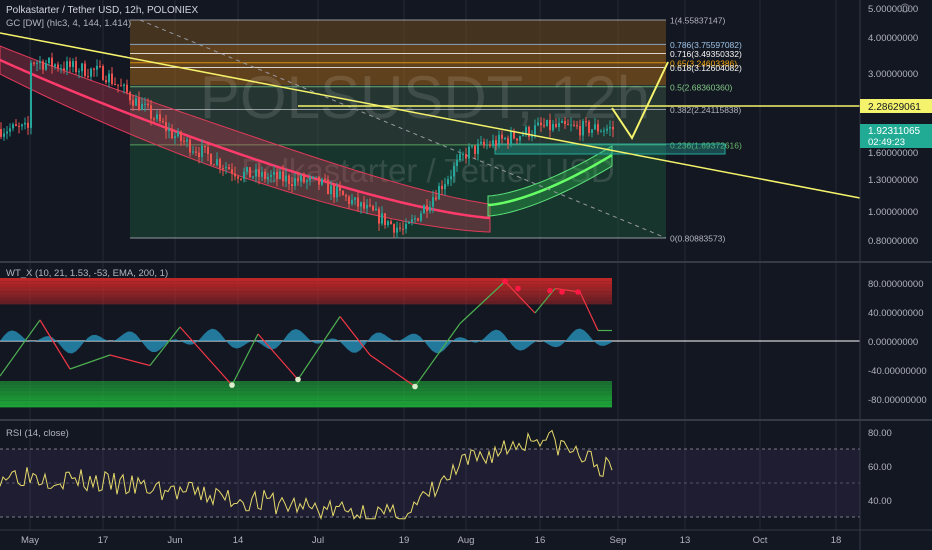 The height and width of the screenshot is (550, 932). I want to click on demand-zone-box, so click(610, 149).